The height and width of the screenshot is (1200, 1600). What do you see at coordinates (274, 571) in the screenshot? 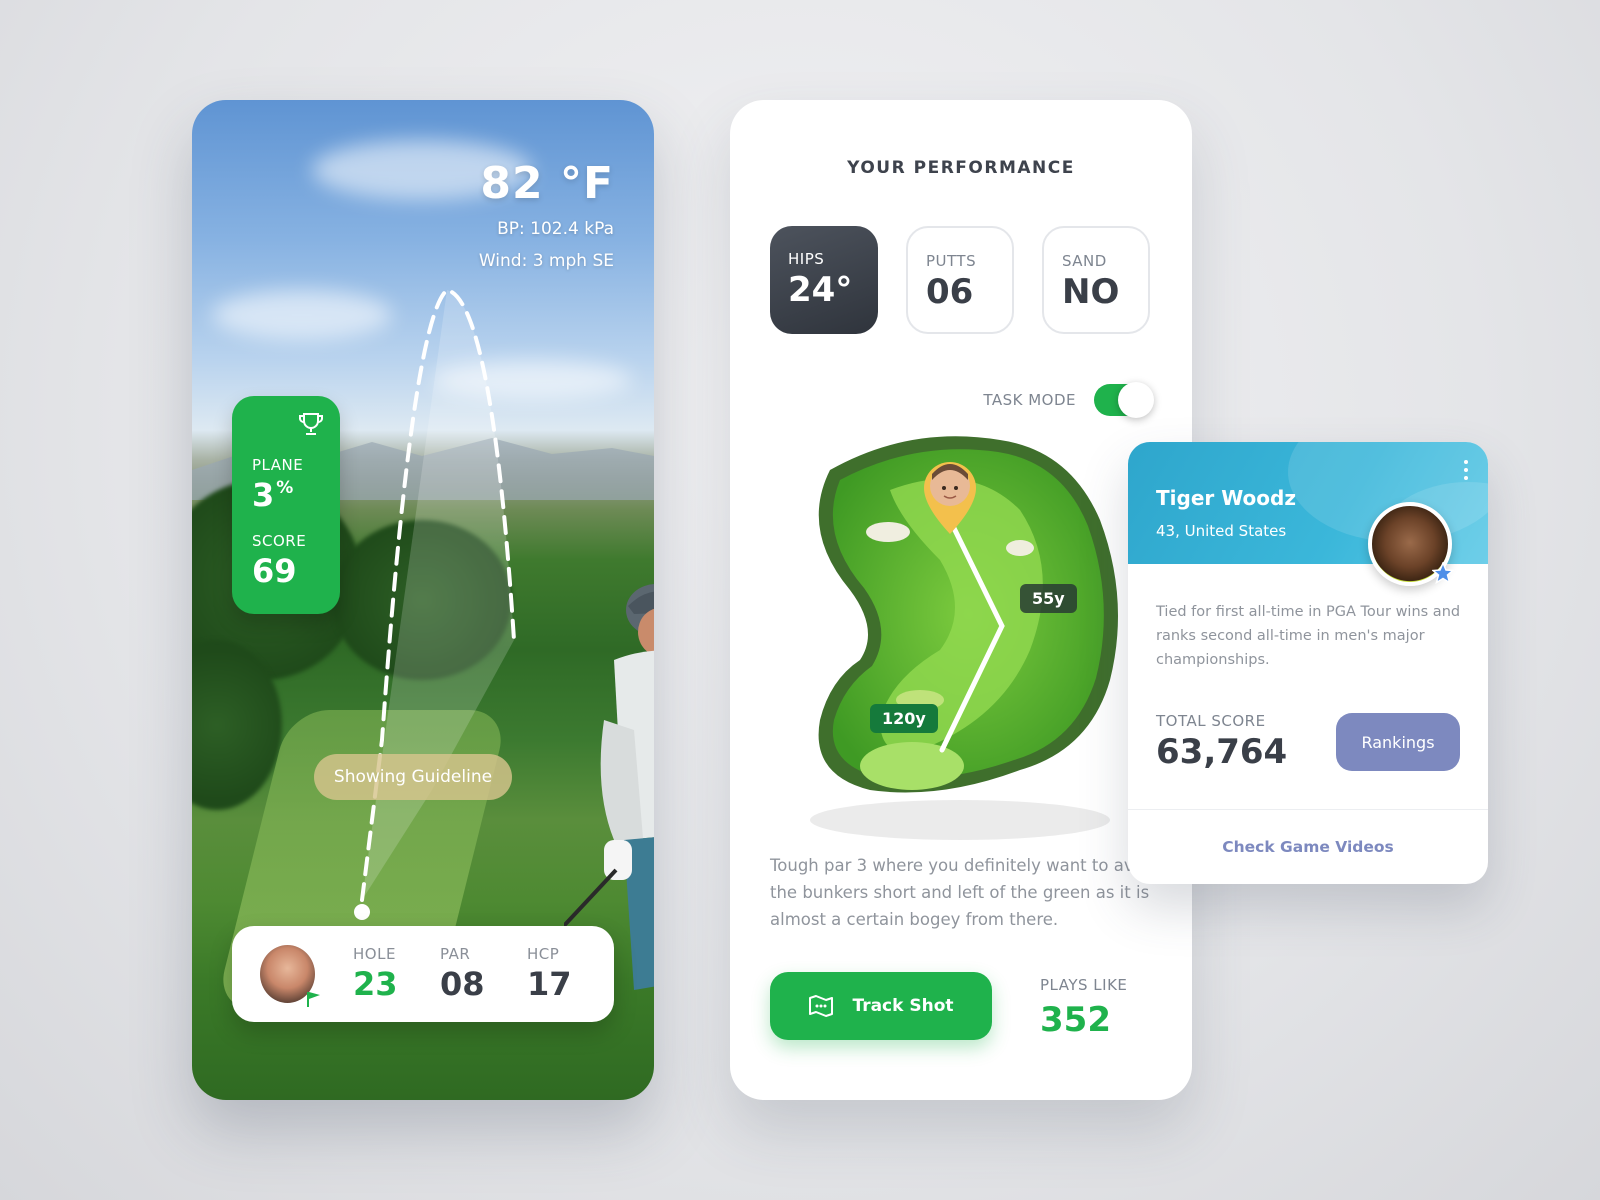
I see `score-value: 69` at bounding box center [274, 571].